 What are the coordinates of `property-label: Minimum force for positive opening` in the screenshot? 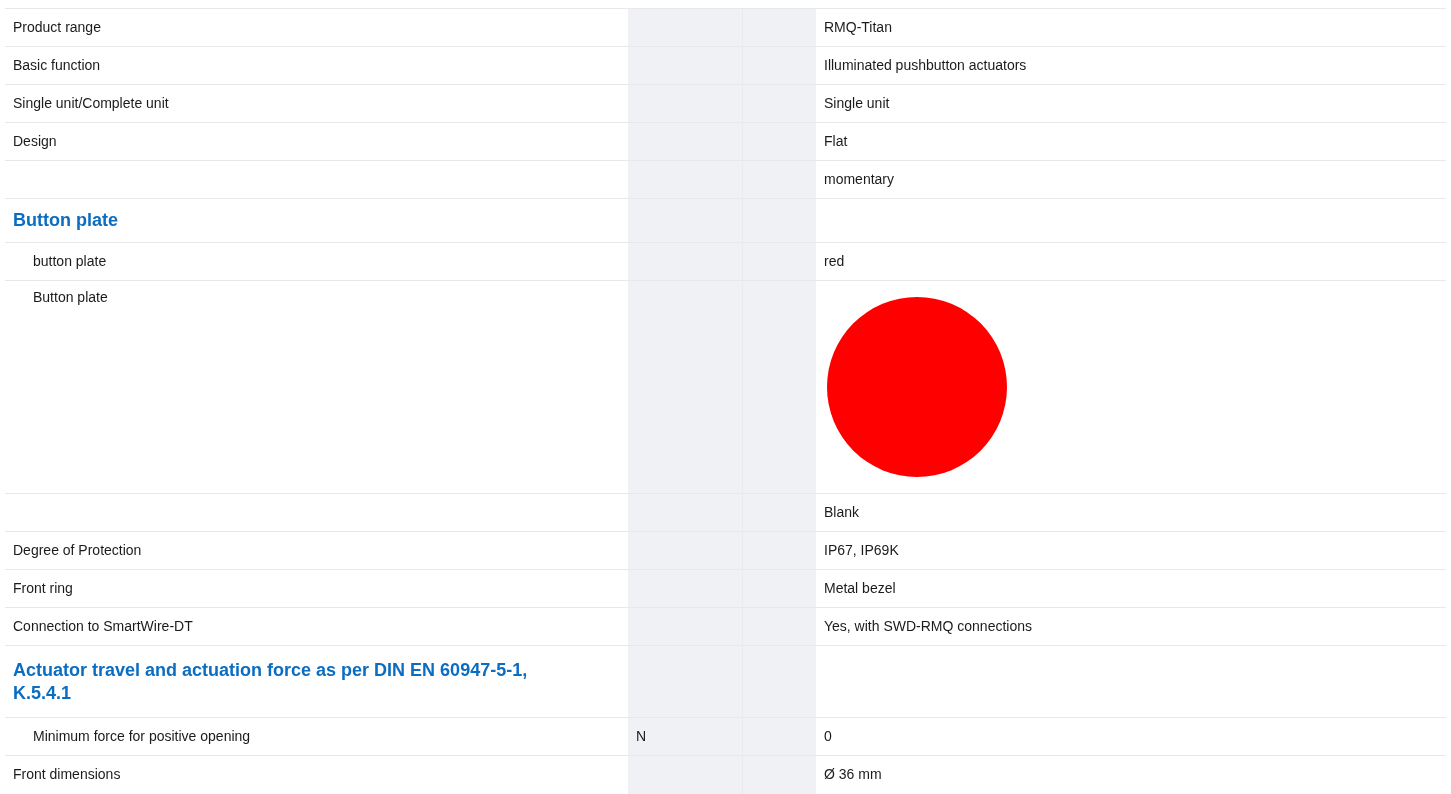 It's located at (142, 735).